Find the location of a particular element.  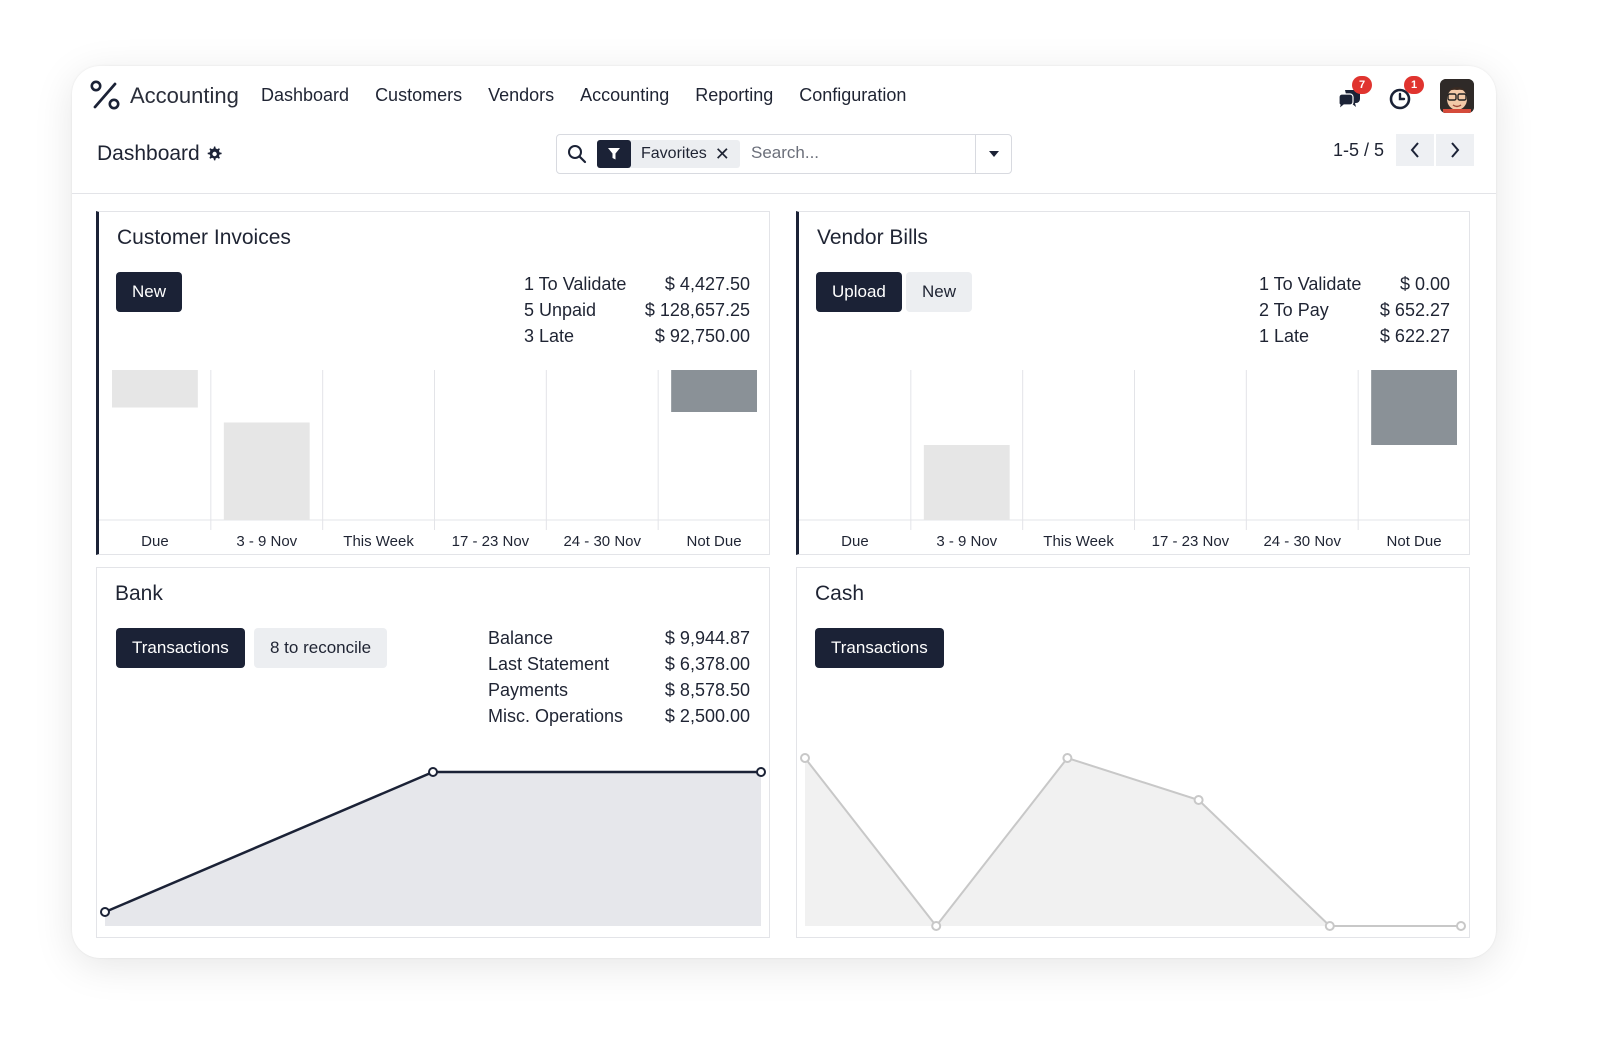

card-title: Bank is located at coordinates (139, 594).